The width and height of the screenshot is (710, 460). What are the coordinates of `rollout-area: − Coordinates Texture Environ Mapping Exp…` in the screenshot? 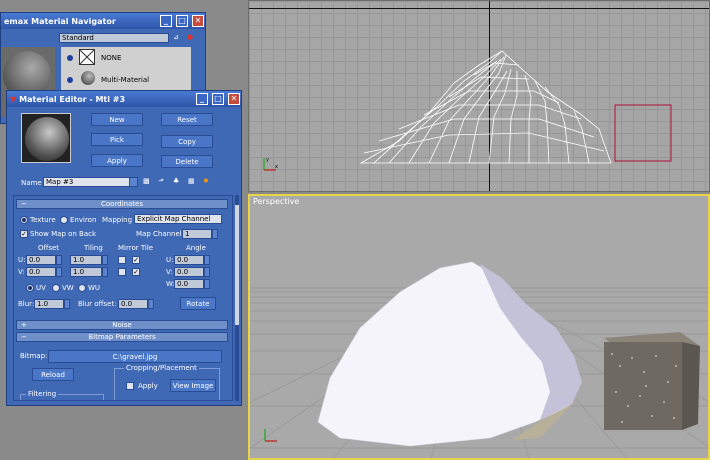 It's located at (123, 298).